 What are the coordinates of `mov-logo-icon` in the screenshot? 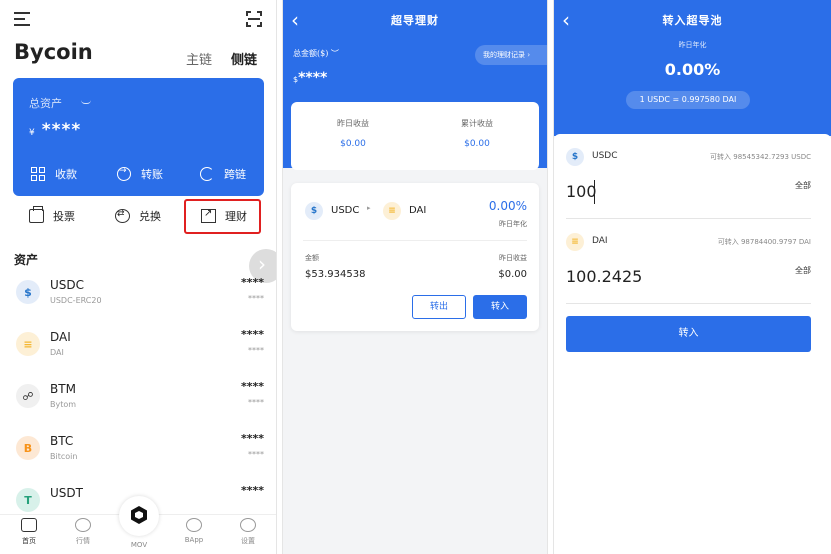 It's located at (139, 515).